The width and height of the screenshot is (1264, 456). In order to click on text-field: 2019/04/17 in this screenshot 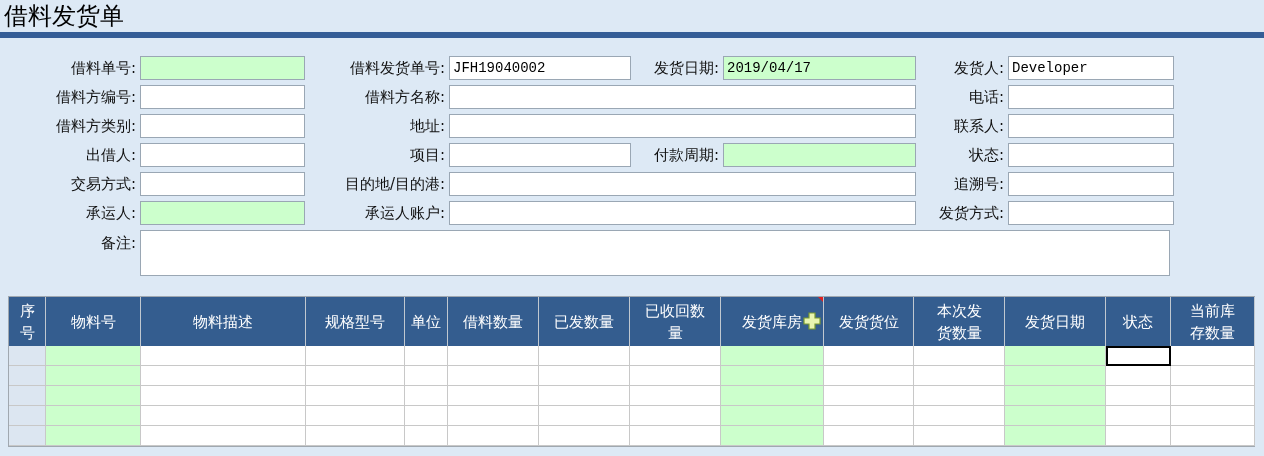, I will do `click(819, 68)`.